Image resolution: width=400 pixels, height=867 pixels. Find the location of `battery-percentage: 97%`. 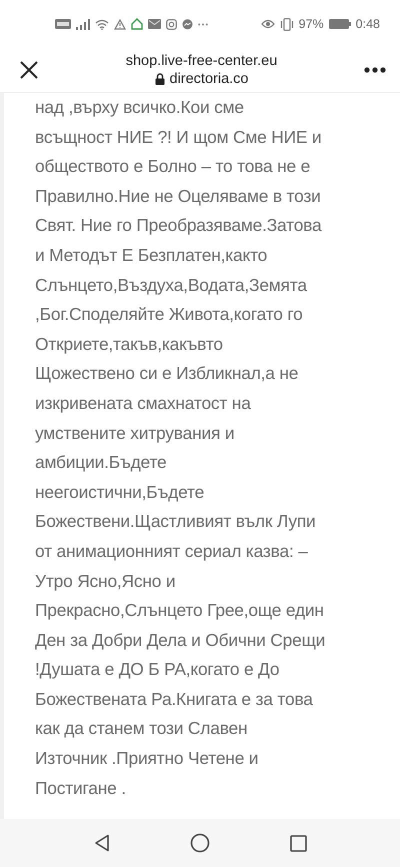

battery-percentage: 97% is located at coordinates (311, 24).